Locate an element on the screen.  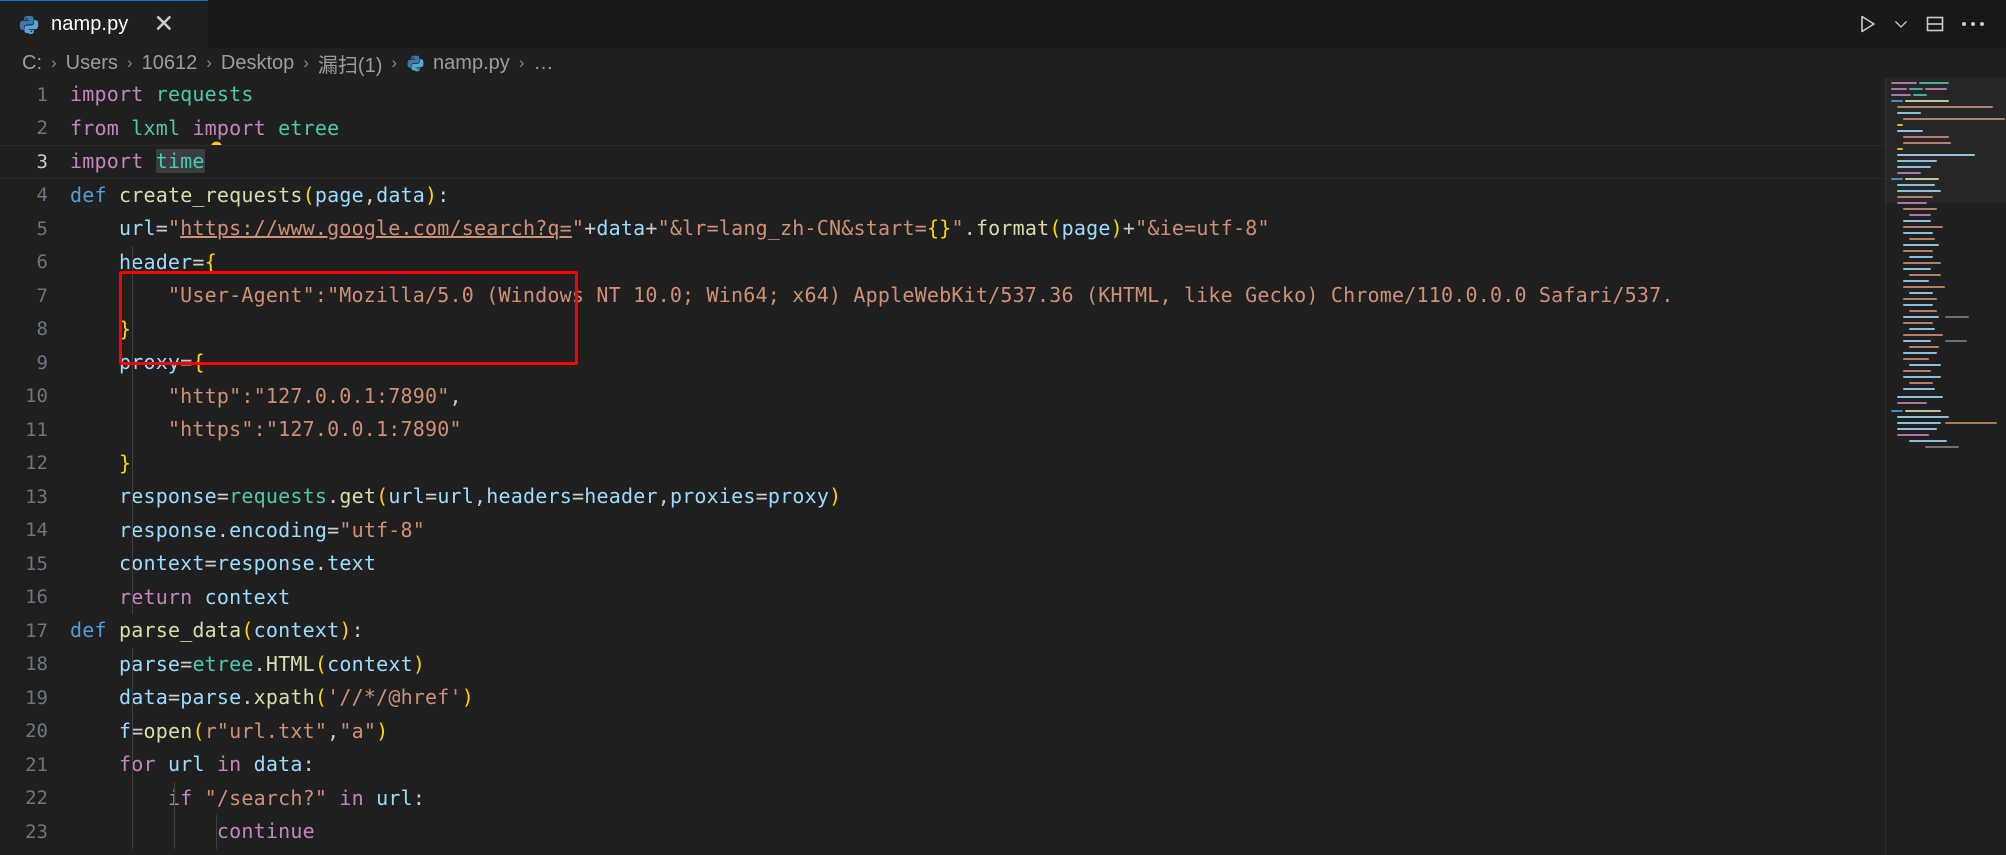
breadcrumb-item-1: Users is located at coordinates (92, 63).